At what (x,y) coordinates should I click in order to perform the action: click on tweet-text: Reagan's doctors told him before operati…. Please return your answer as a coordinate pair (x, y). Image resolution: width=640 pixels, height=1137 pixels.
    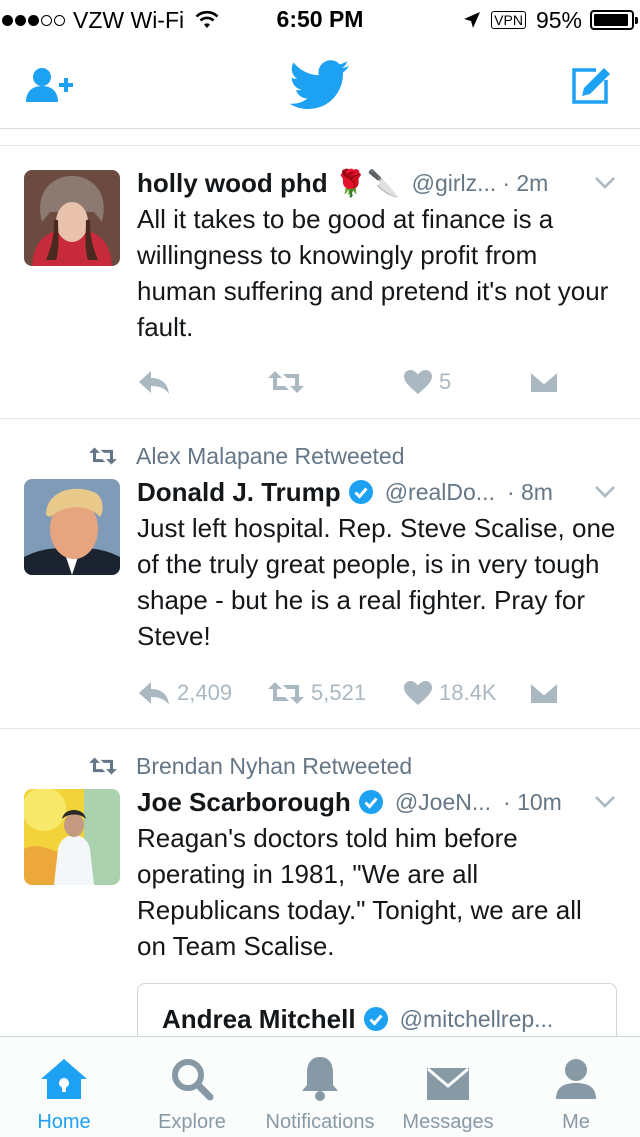
    Looking at the image, I should click on (359, 892).